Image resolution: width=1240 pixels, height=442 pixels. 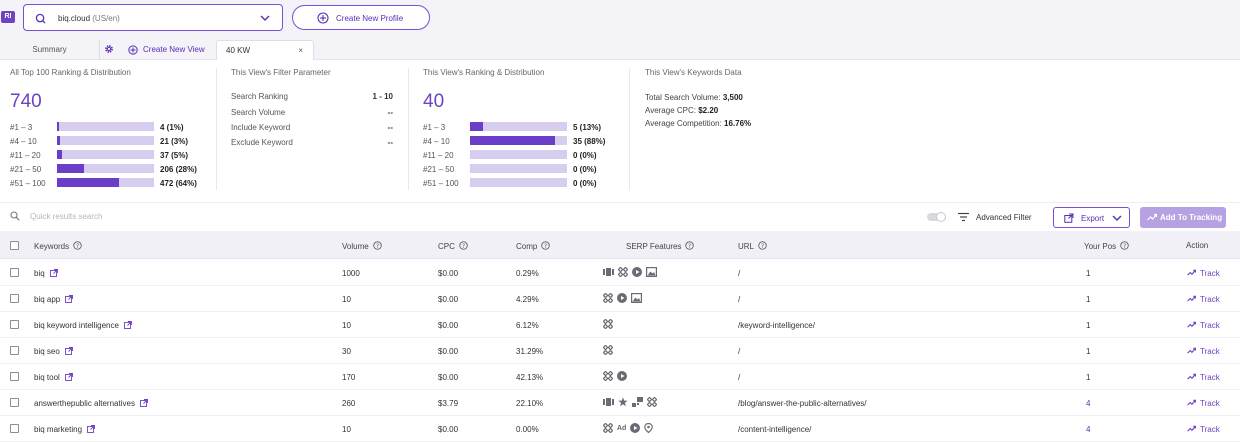 I want to click on toggle-switch, so click(x=936, y=217).